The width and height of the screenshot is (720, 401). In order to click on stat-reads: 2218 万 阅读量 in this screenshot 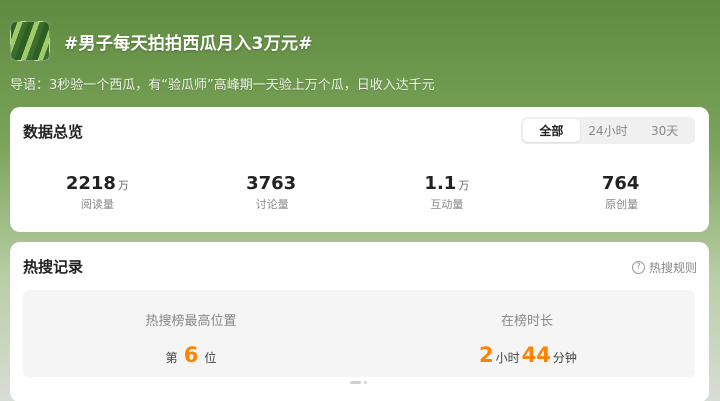, I will do `click(97, 192)`.